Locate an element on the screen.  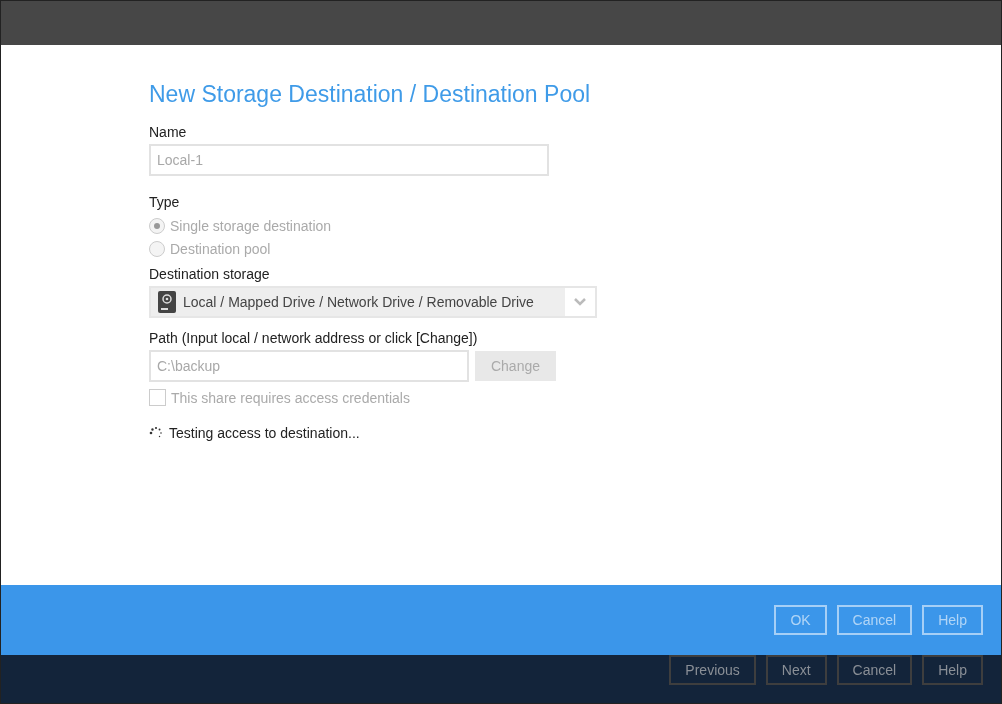
dropdown-value: Local / Mapped Drive / Network Drive / Removable Drive is located at coordinates (358, 302).